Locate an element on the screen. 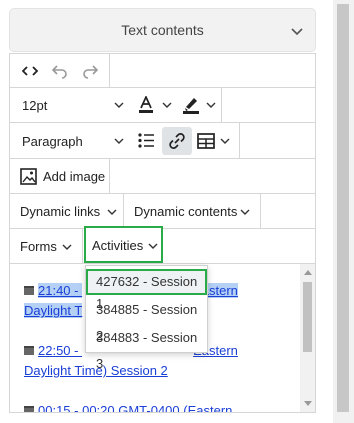 This screenshot has height=423, width=354. content-scrollbar-thumb is located at coordinates (307, 317).